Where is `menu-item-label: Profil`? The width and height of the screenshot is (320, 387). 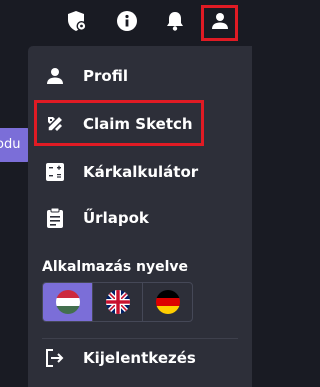
menu-item-label: Profil is located at coordinates (105, 76).